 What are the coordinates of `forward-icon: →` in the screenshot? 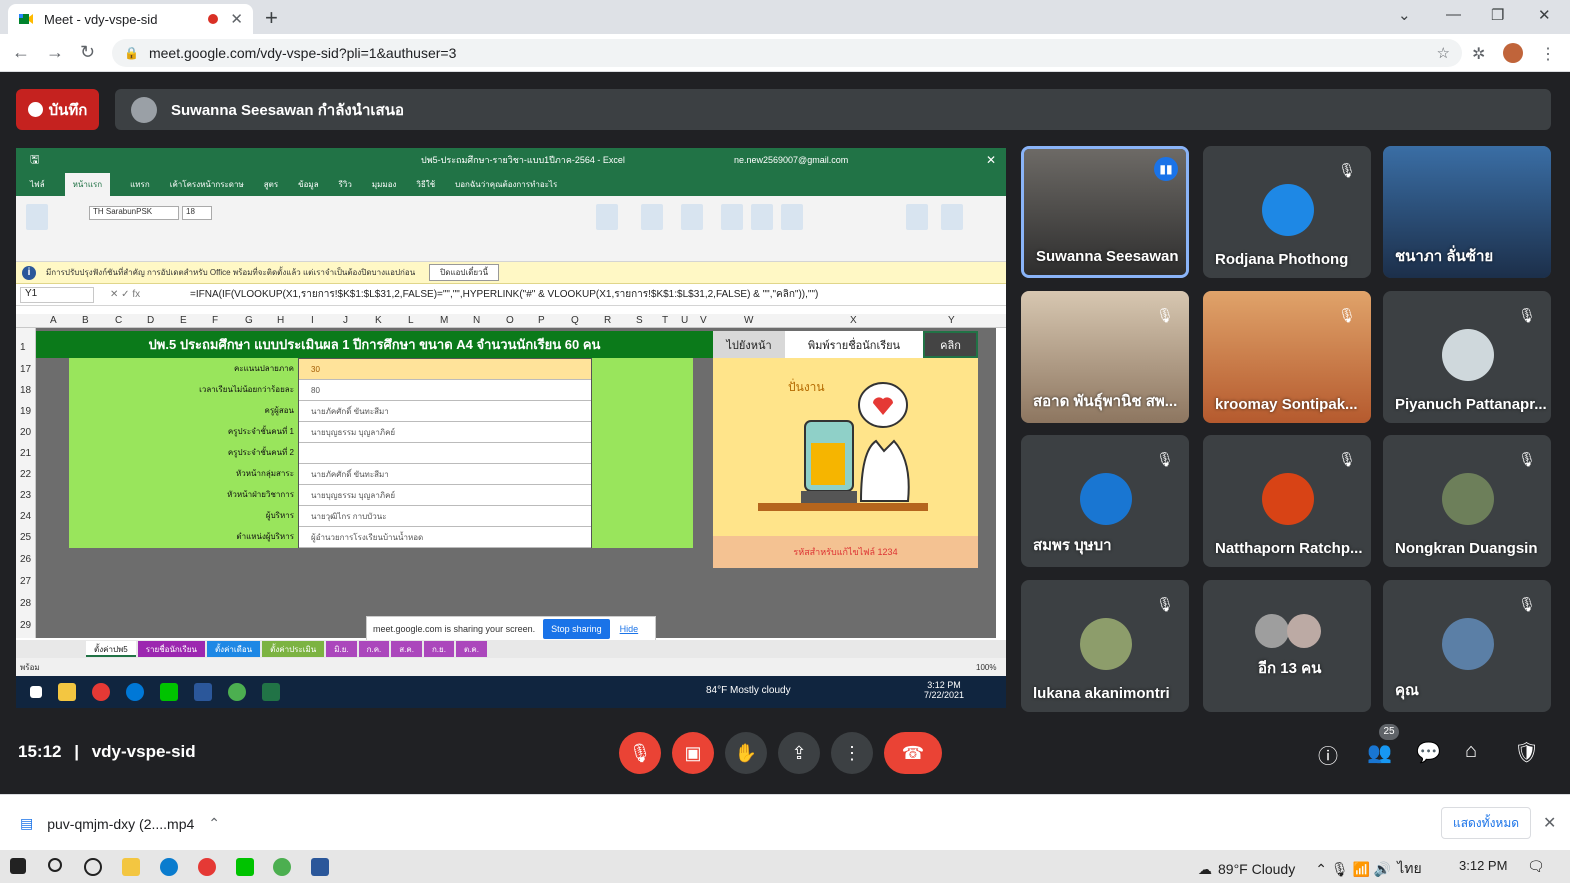 It's located at (55, 52).